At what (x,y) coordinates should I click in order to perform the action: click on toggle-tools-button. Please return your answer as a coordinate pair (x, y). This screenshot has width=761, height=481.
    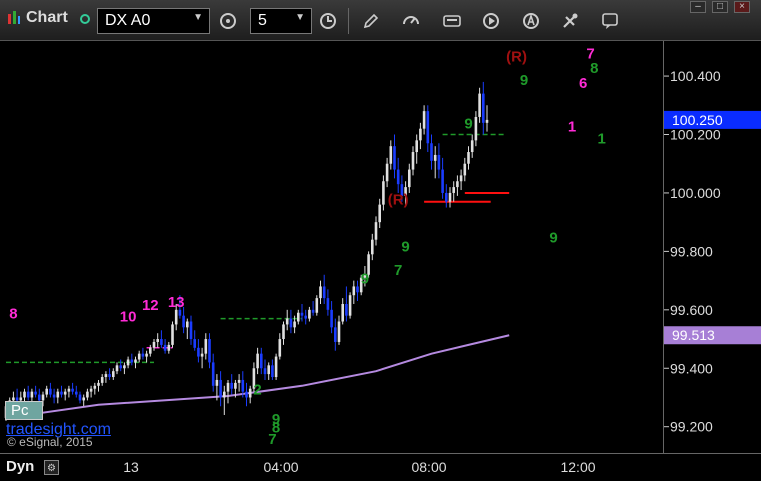
    Looking at the image, I should click on (570, 21).